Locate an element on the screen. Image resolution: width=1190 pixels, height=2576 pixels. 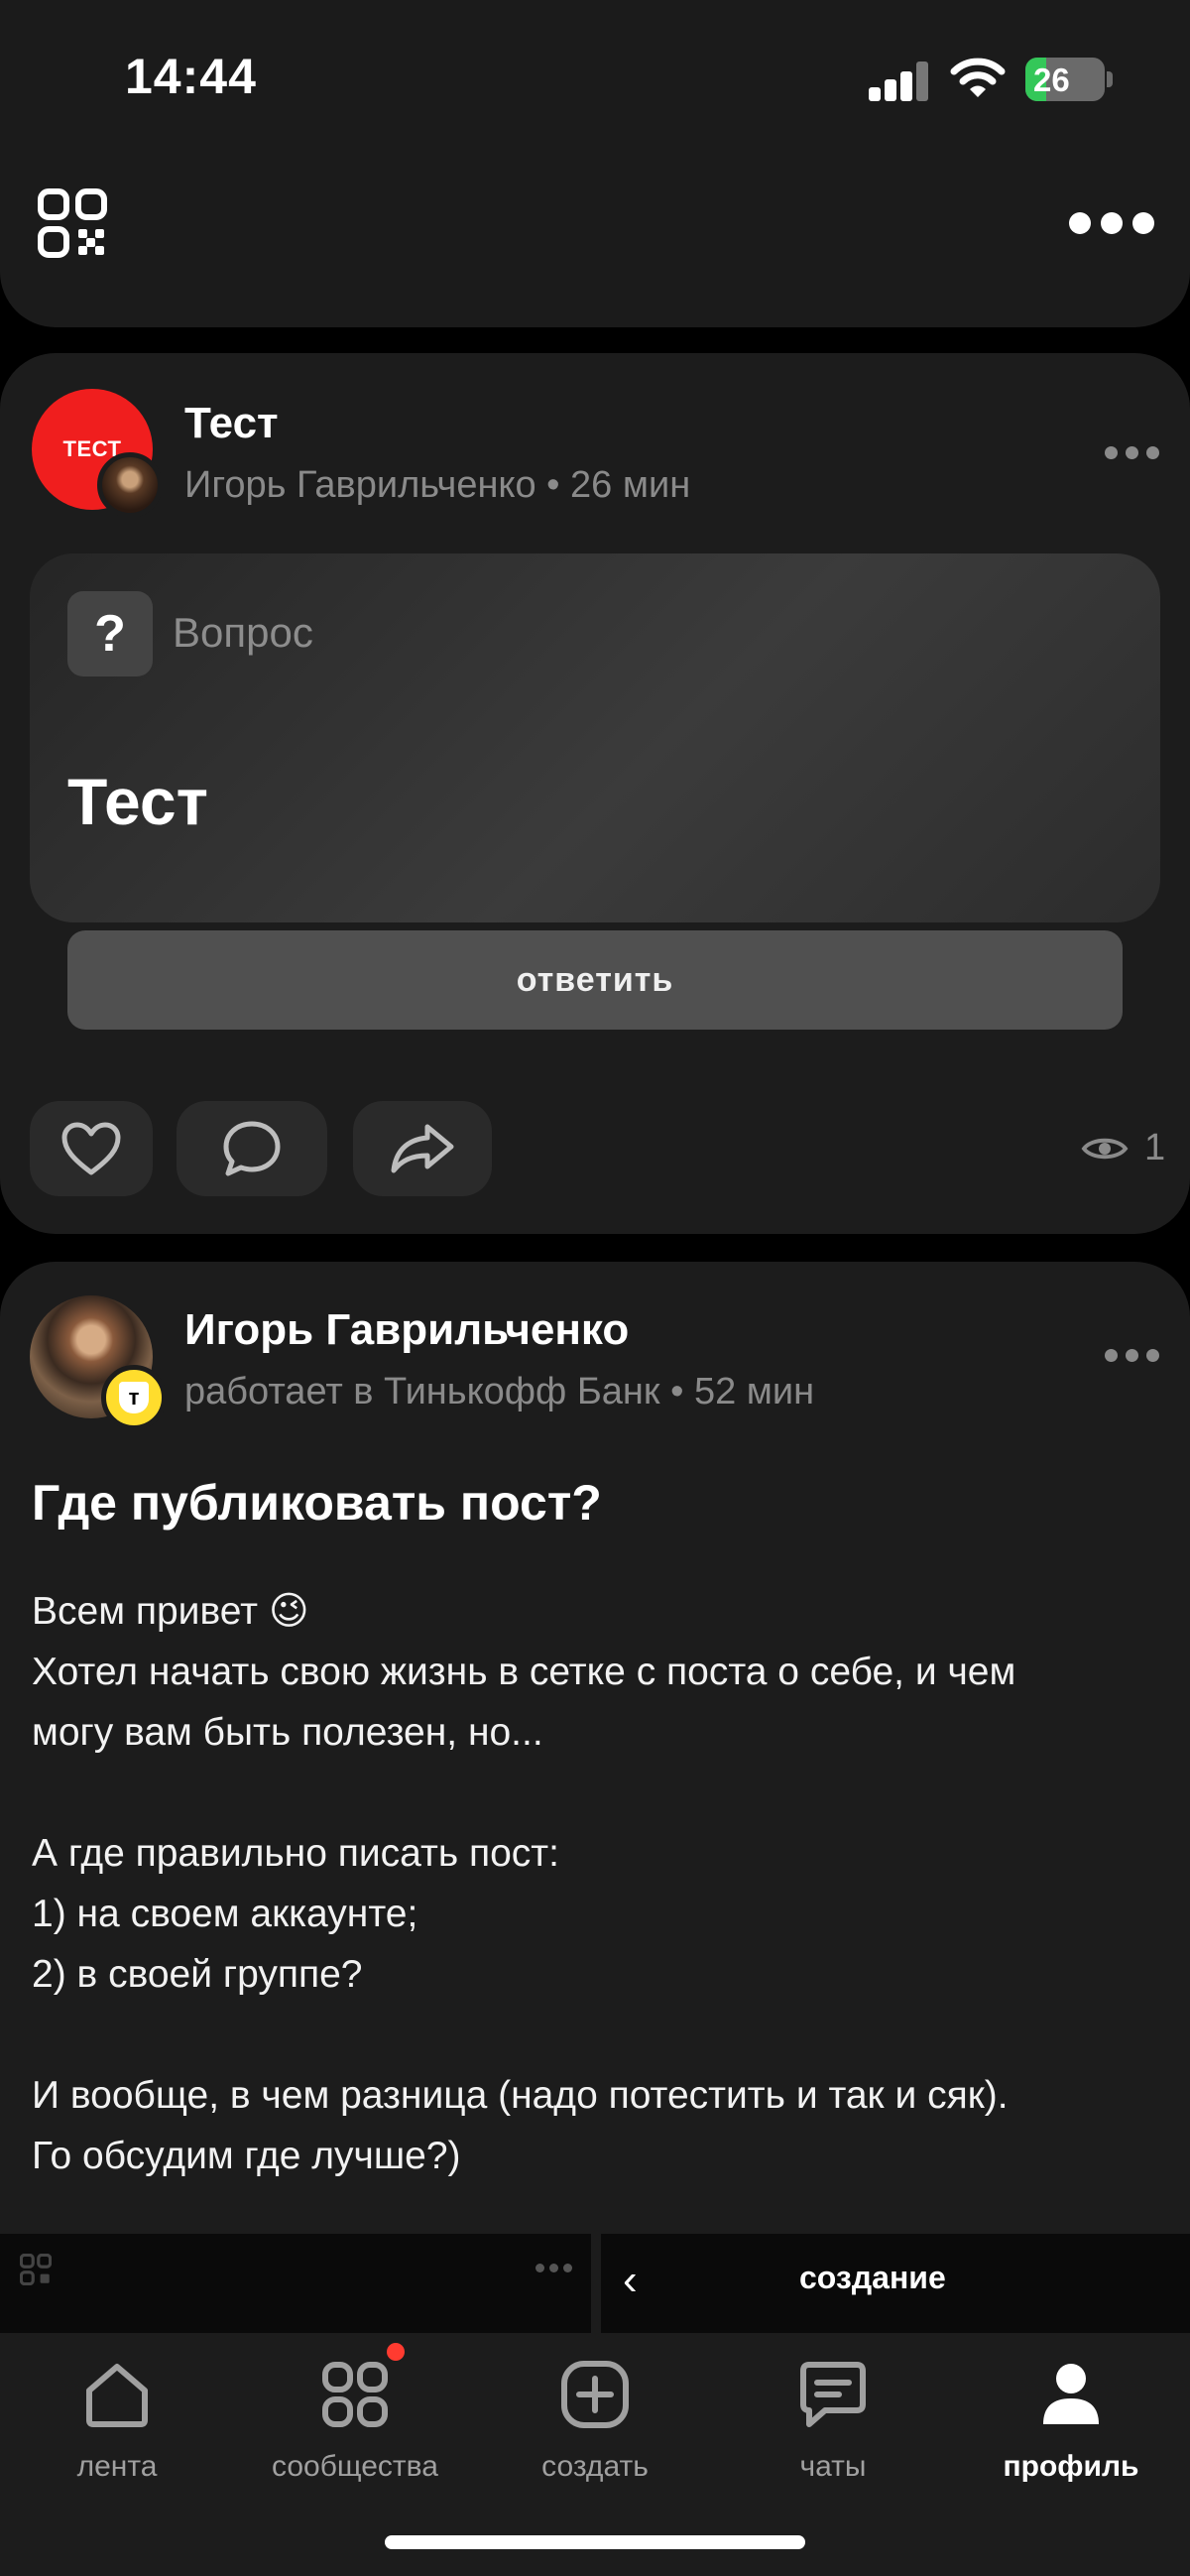
image-preview-right: ‹ создание is located at coordinates (895, 2283).